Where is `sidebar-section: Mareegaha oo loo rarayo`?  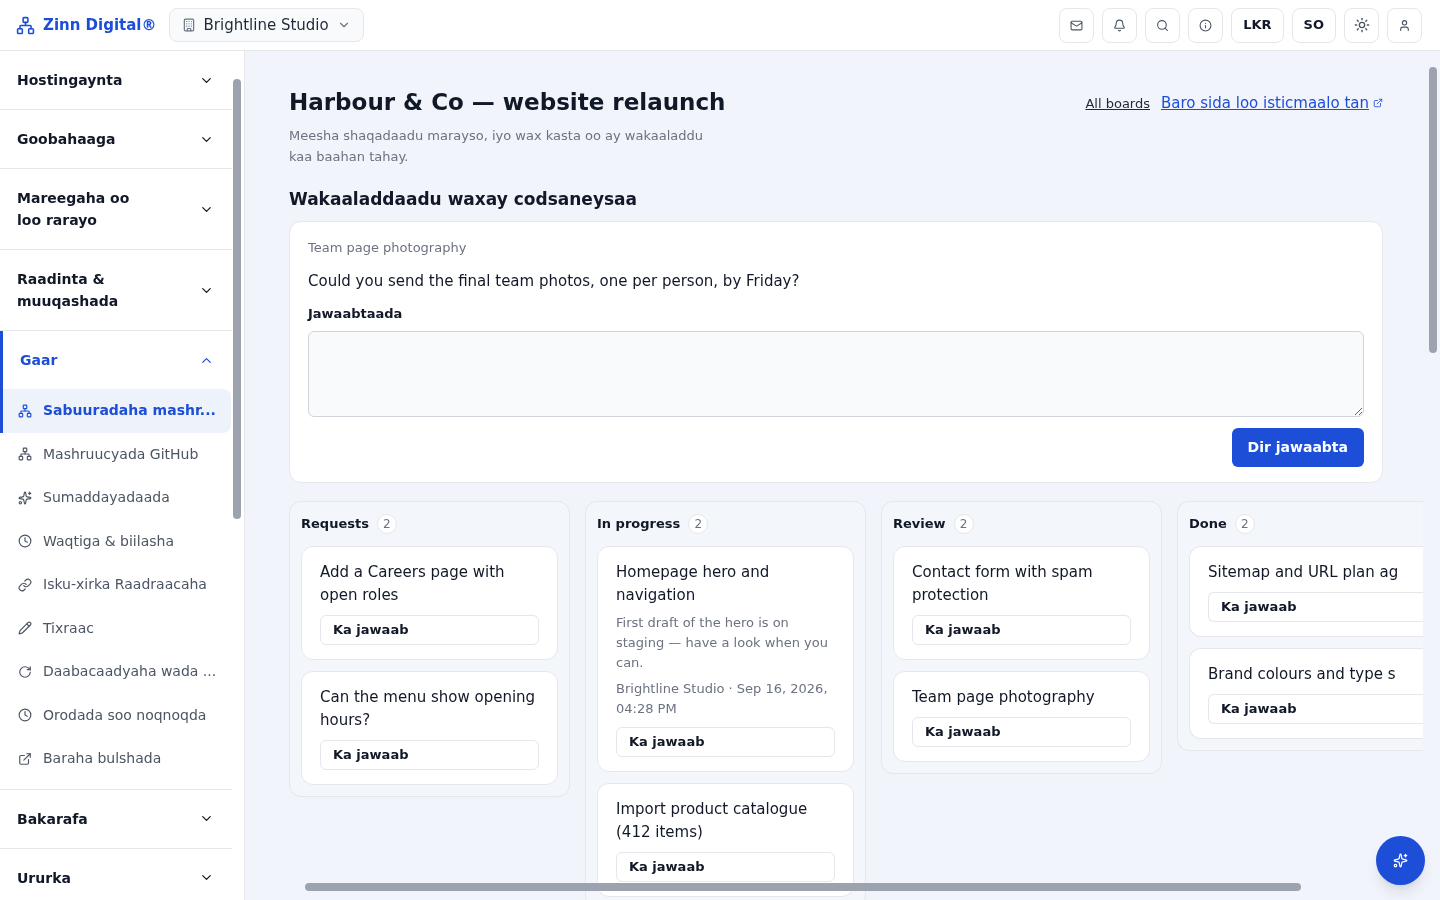
sidebar-section: Mareegaha oo loo rarayo is located at coordinates (116, 209).